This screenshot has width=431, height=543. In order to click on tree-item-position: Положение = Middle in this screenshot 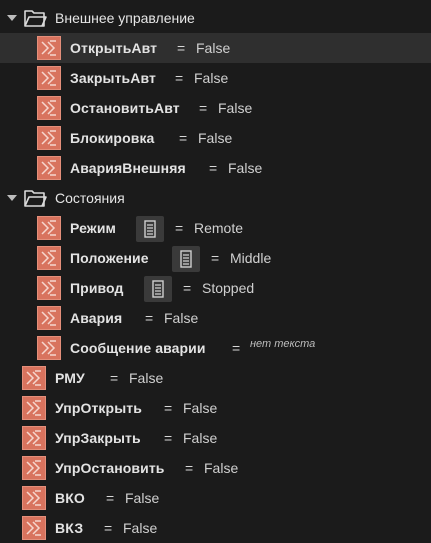, I will do `click(215, 258)`.